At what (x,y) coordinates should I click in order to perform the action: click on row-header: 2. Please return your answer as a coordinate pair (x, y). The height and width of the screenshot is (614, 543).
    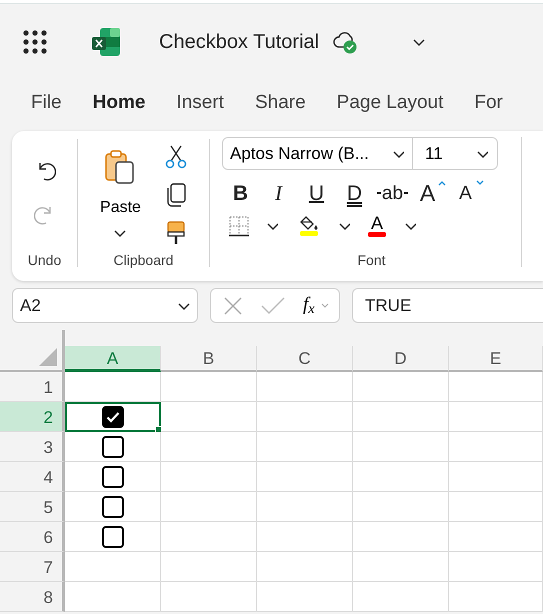
    Looking at the image, I should click on (32, 417).